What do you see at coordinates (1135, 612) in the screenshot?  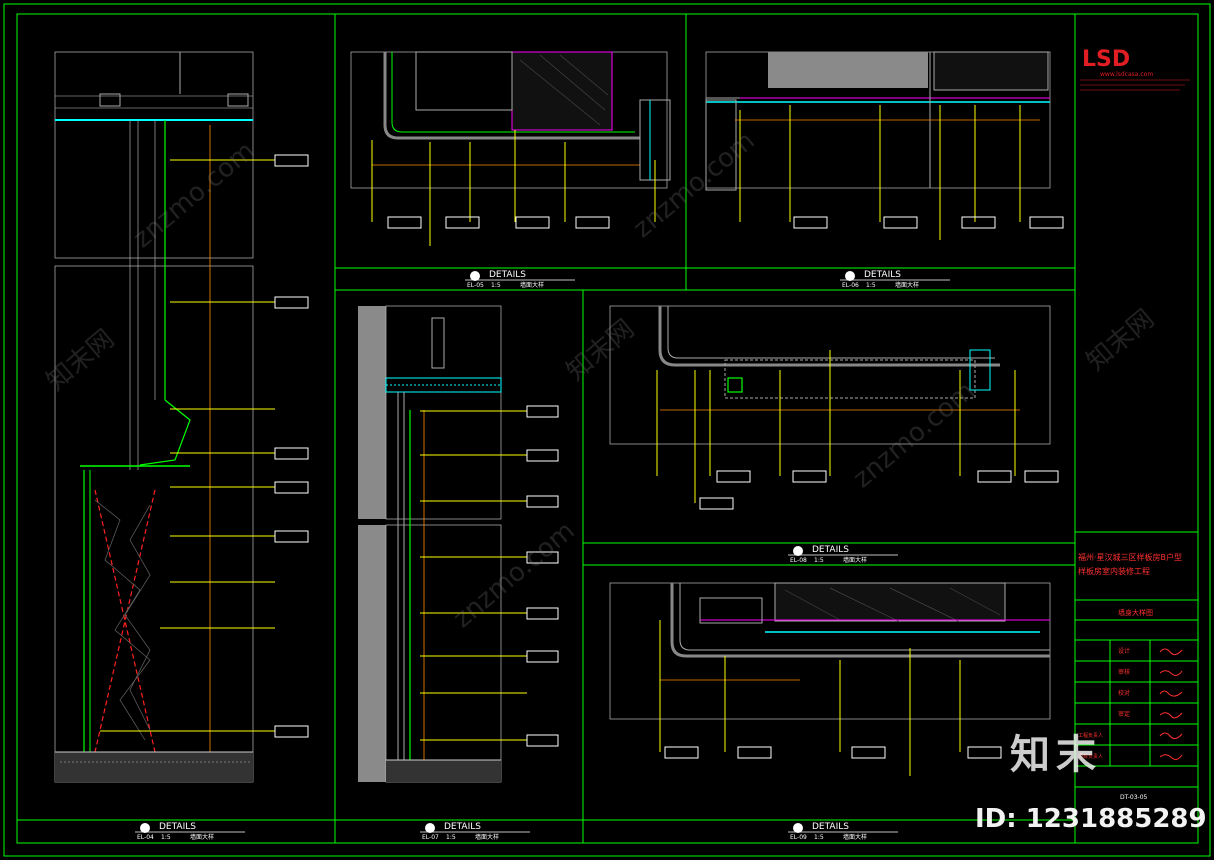 I see `drawing-name: 墙身大样图` at bounding box center [1135, 612].